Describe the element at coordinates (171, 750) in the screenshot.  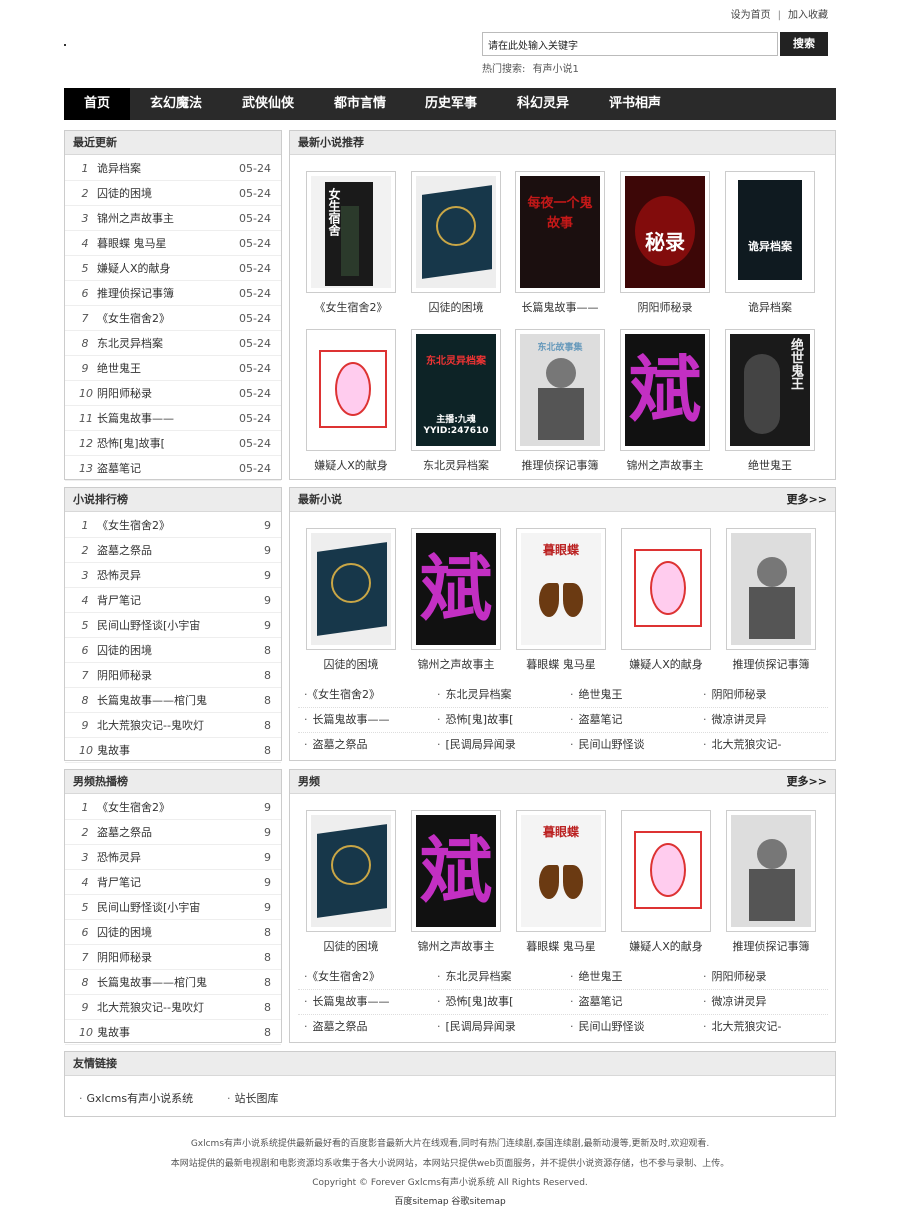
I see `novel-title: 鬼故事` at that location.